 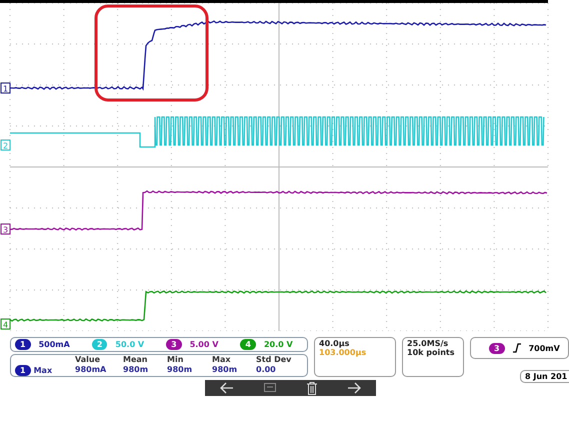 I want to click on time-scale: 40.0µs, so click(x=334, y=343).